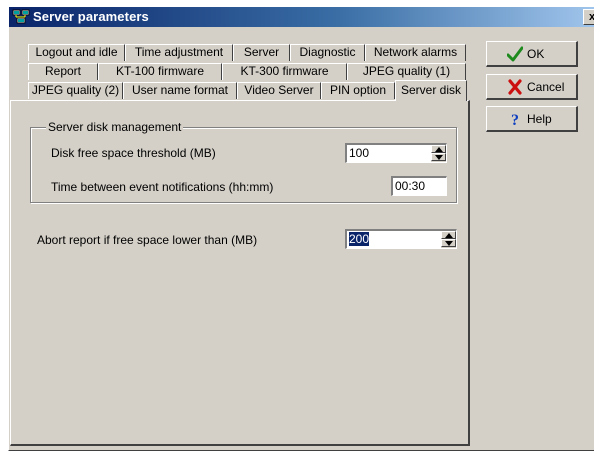 This screenshot has width=594, height=457. I want to click on threshold-spin, so click(438, 153).